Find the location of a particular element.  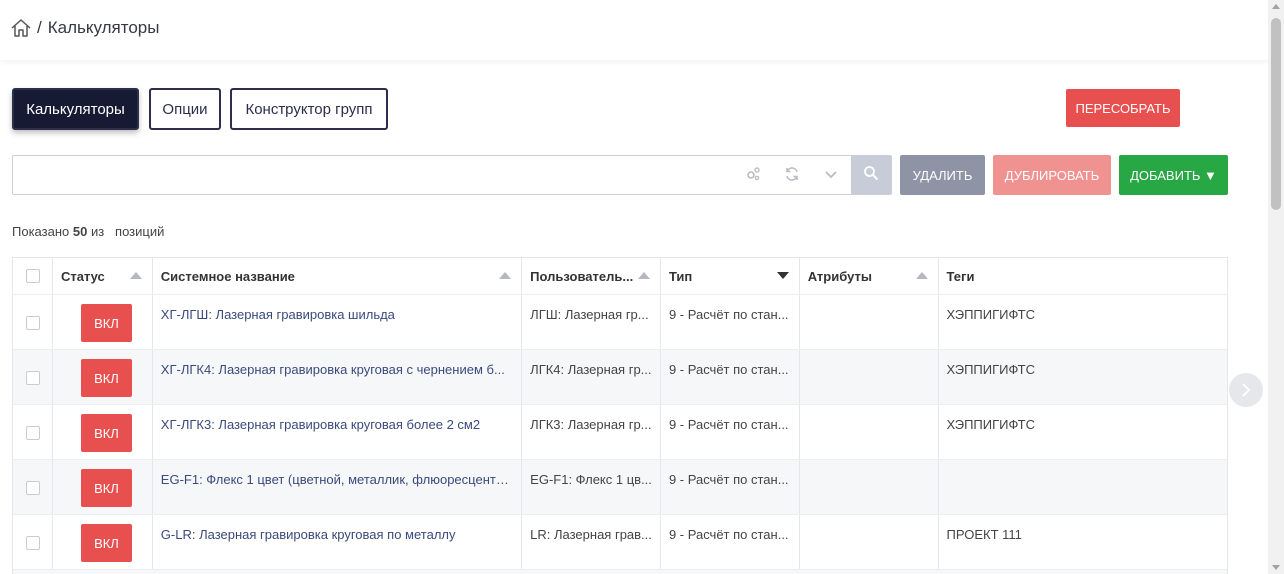

search-icon is located at coordinates (871, 175).